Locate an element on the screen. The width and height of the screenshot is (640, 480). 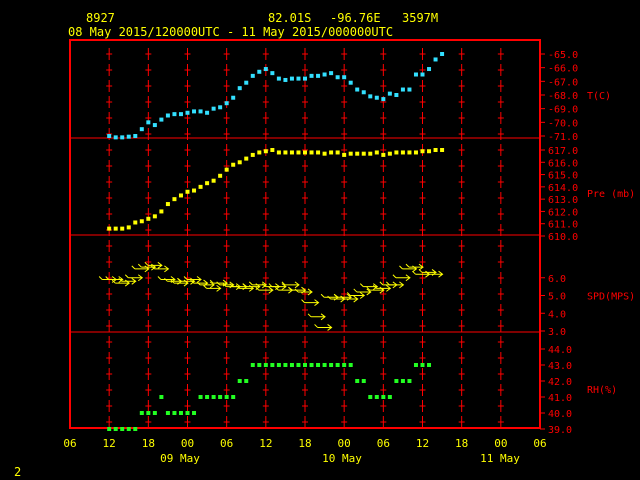
y-tick-label-temperature: -68.0 is located at coordinates (563, 96).